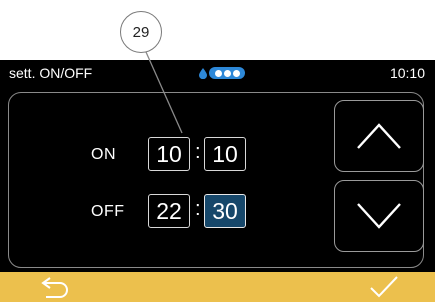 This screenshot has width=435, height=302. I want to click on down-button, so click(379, 216).